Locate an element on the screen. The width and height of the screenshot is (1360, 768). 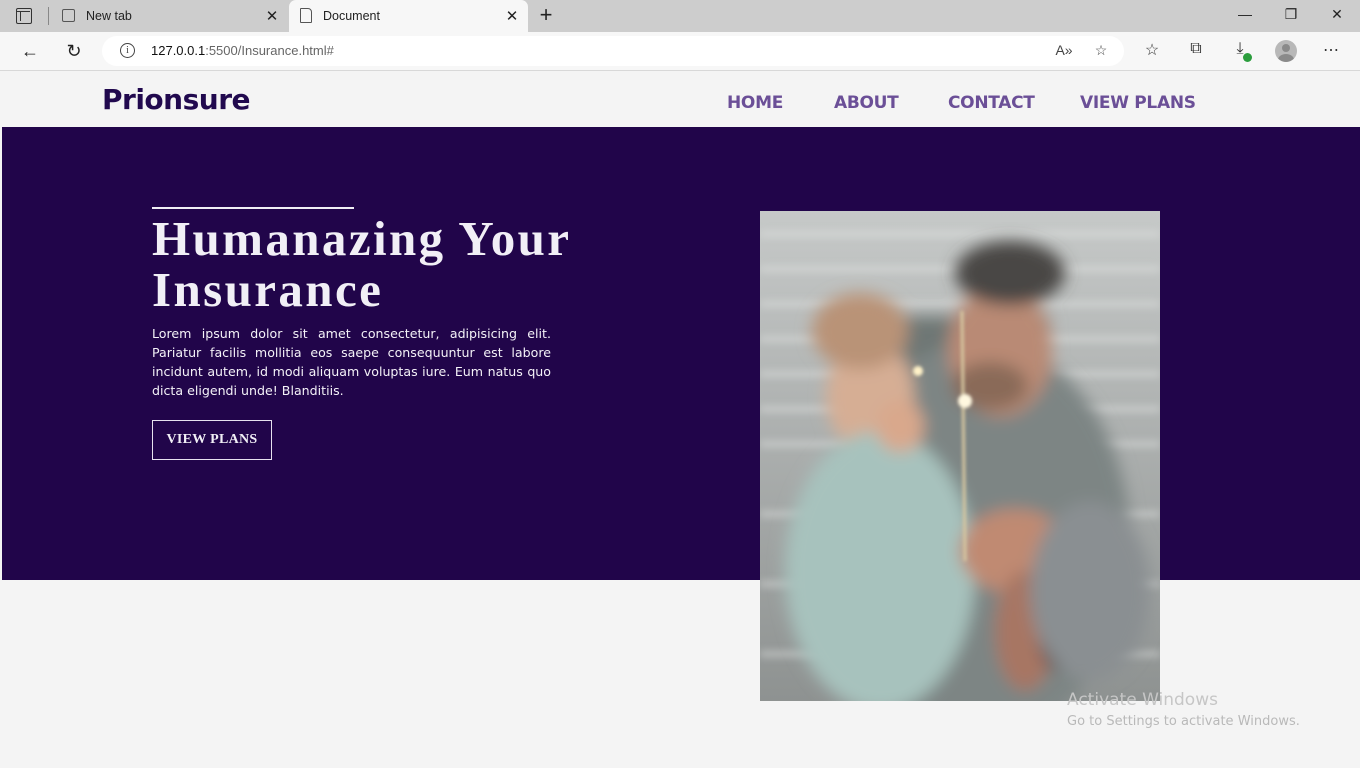
nav-contact: CONTACT is located at coordinates (991, 103).